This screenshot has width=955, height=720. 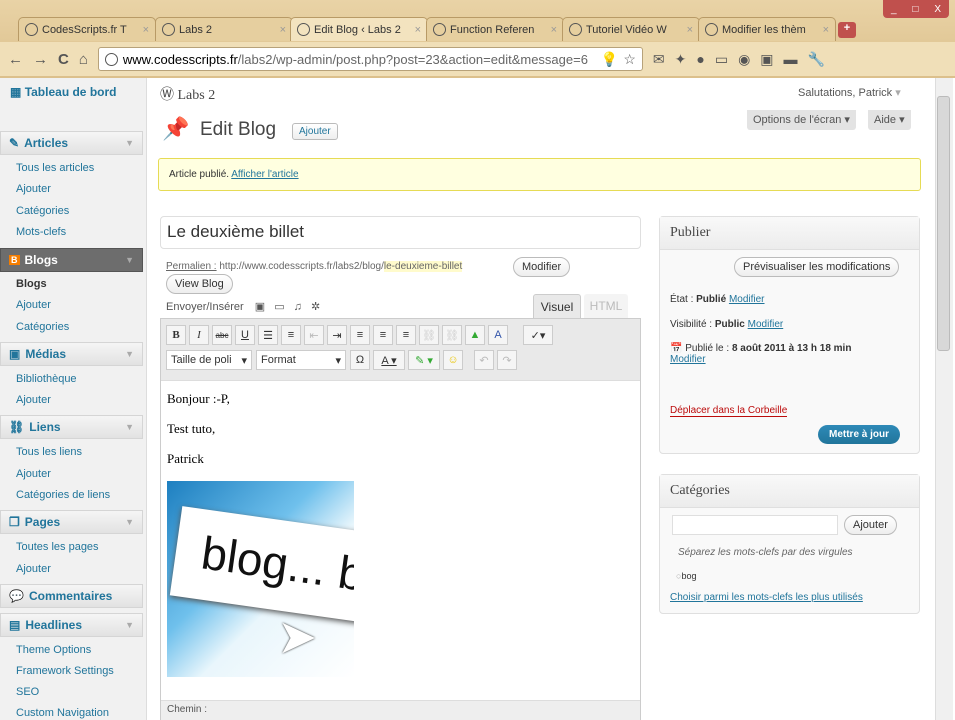 I want to click on sidebar-item: Mots-clefs, so click(x=41, y=232).